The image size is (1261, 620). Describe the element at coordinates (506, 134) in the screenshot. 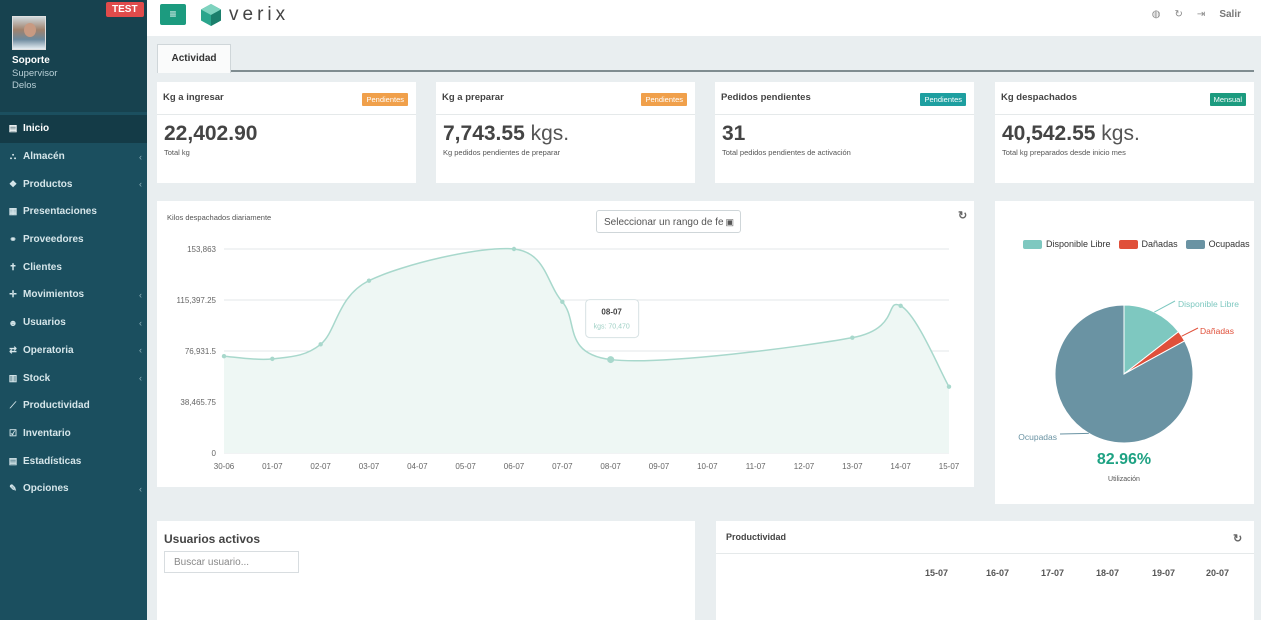

I see `stat-value: 7,743.55 kgs.` at that location.